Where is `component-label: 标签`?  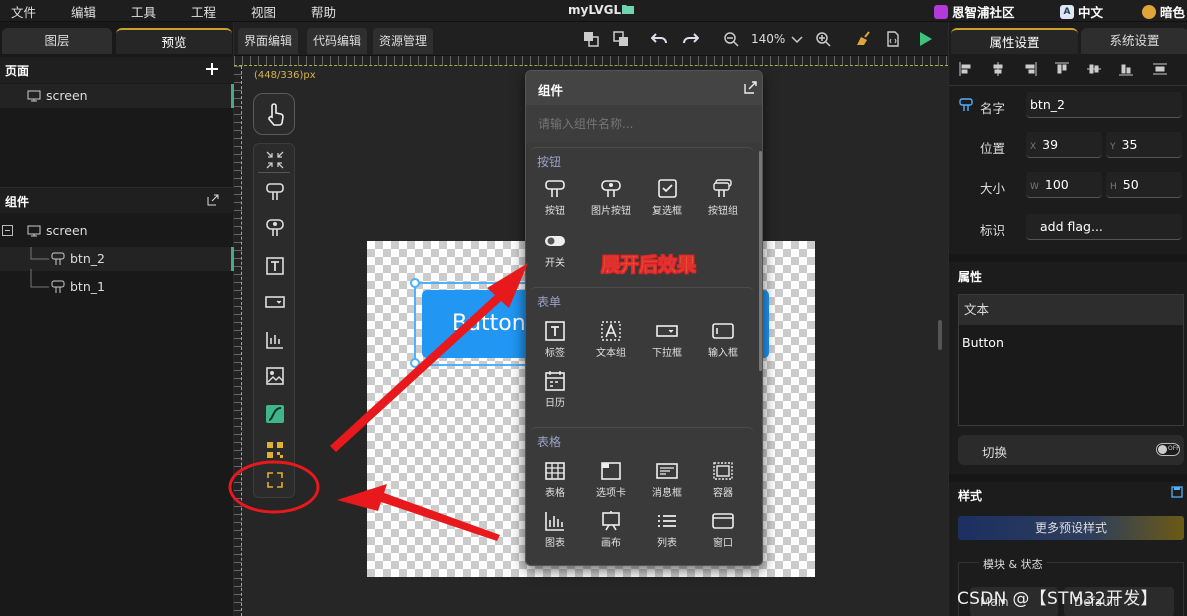
component-label: 标签 is located at coordinates (555, 353).